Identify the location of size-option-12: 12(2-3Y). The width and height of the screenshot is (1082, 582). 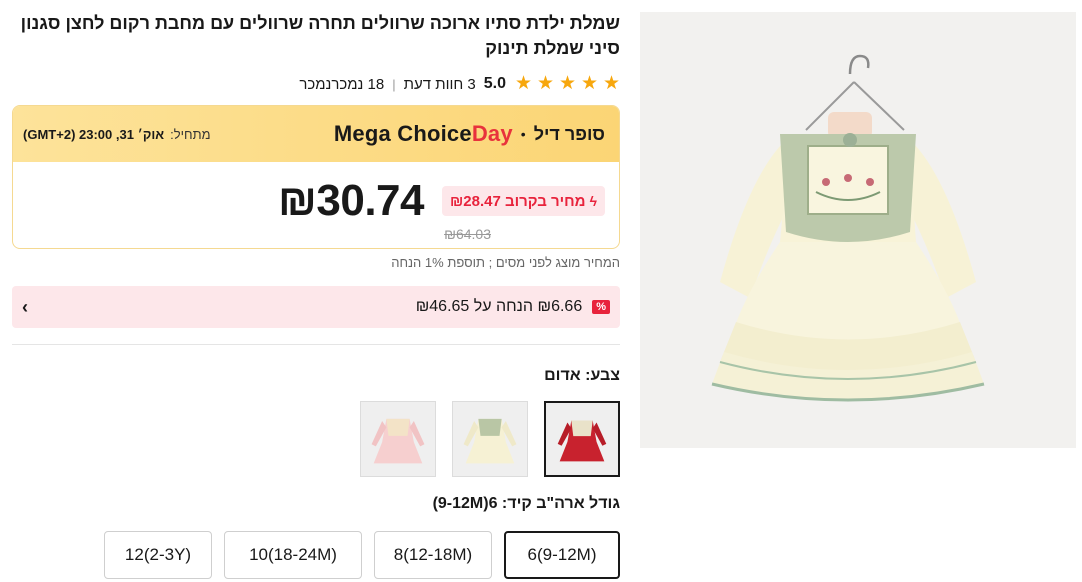
(158, 555).